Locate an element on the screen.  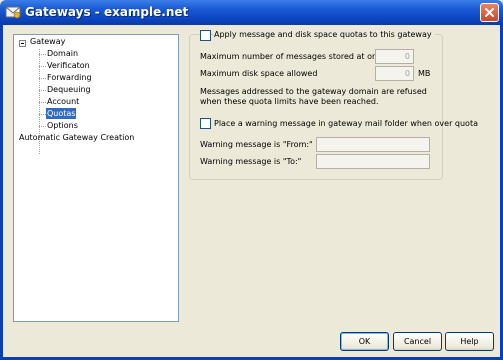
apply-quotas-checkbox is located at coordinates (205, 35).